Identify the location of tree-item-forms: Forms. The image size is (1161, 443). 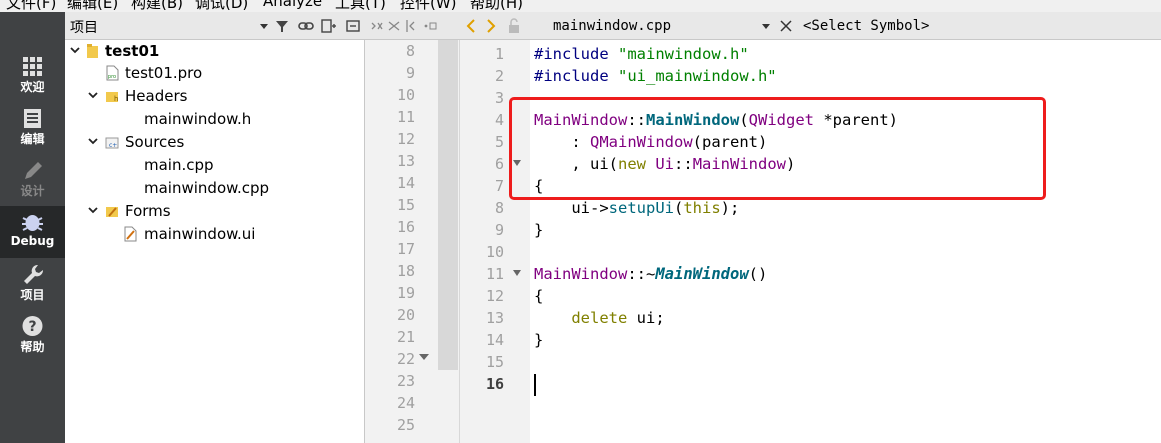
(212, 212).